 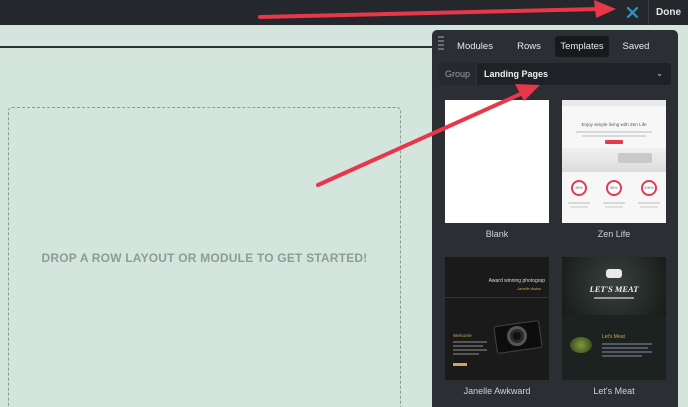 I want to click on arrow-to-close-icon, so click(x=437, y=9).